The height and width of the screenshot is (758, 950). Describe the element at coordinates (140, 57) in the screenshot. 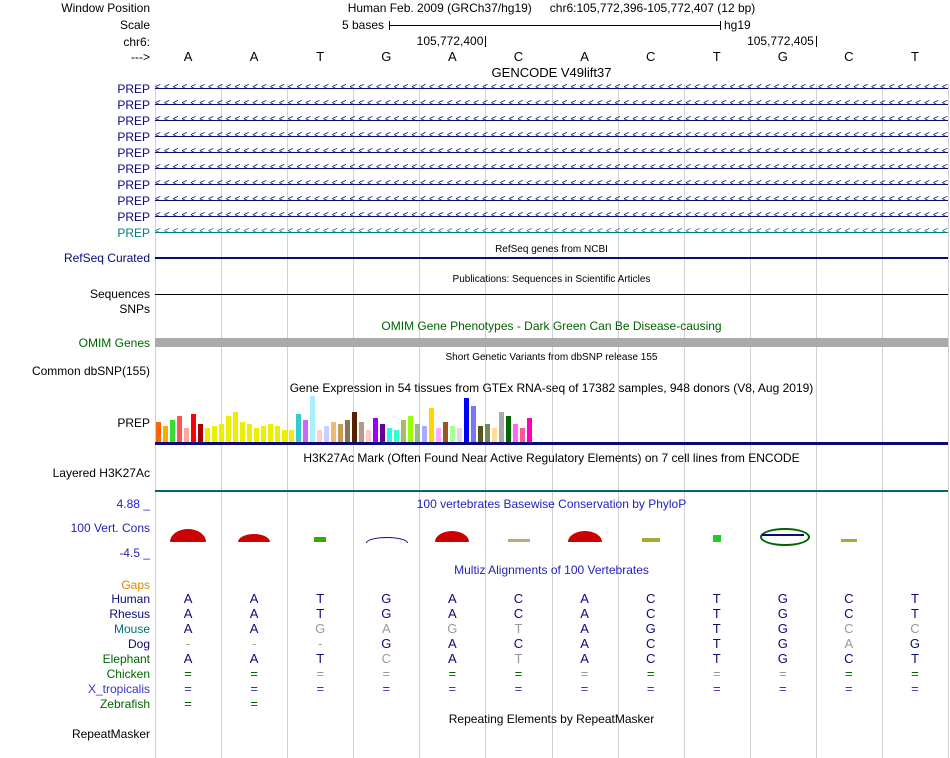

I see `strand-arrow-label: --->` at that location.